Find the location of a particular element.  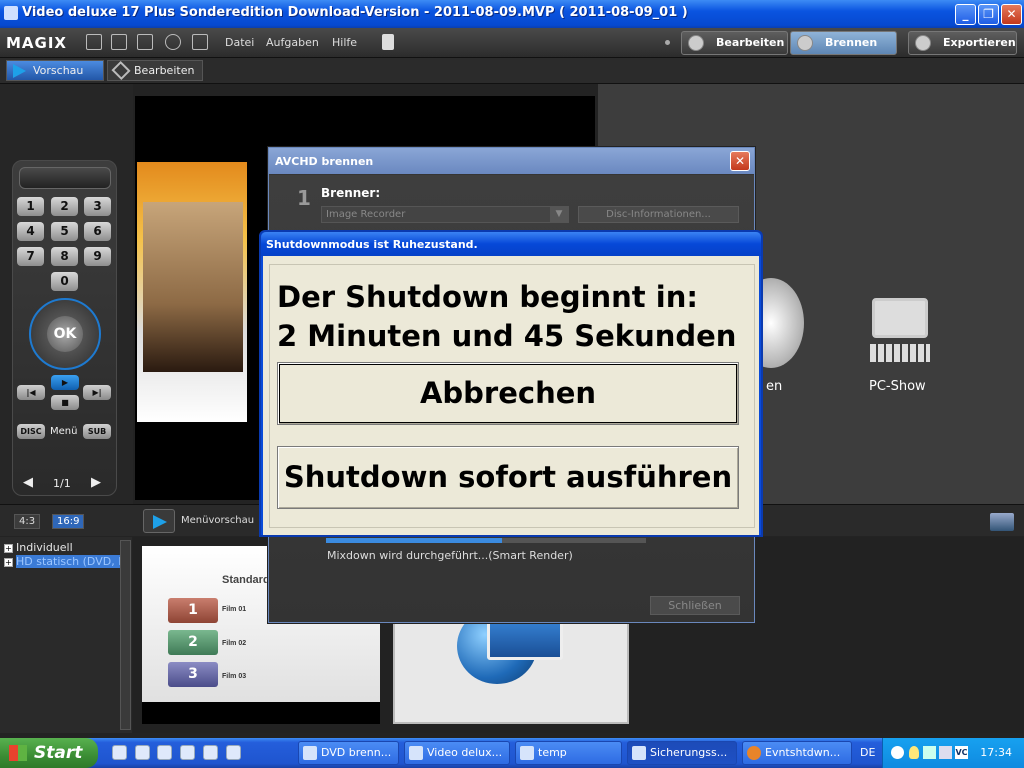

app-icon is located at coordinates (11, 13).